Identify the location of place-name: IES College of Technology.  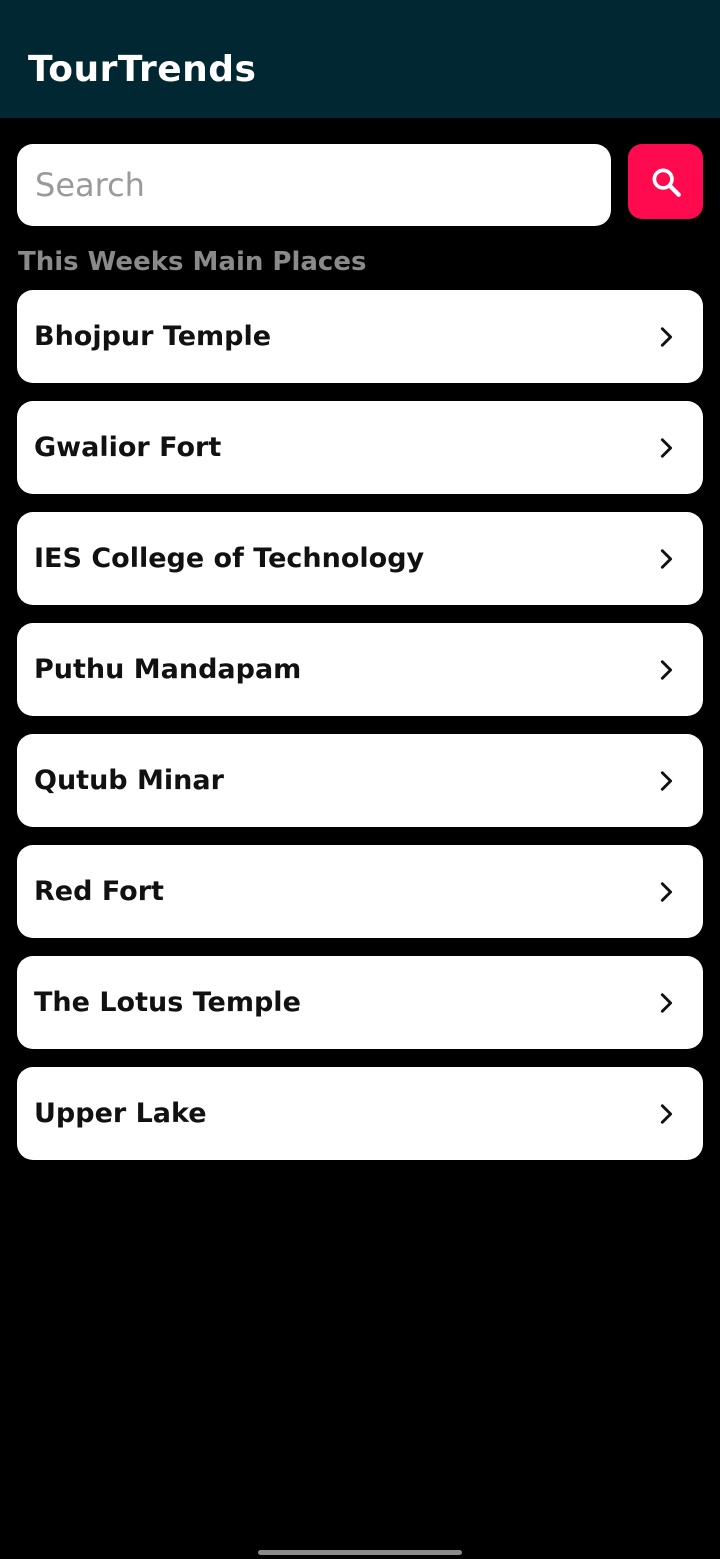
(229, 558).